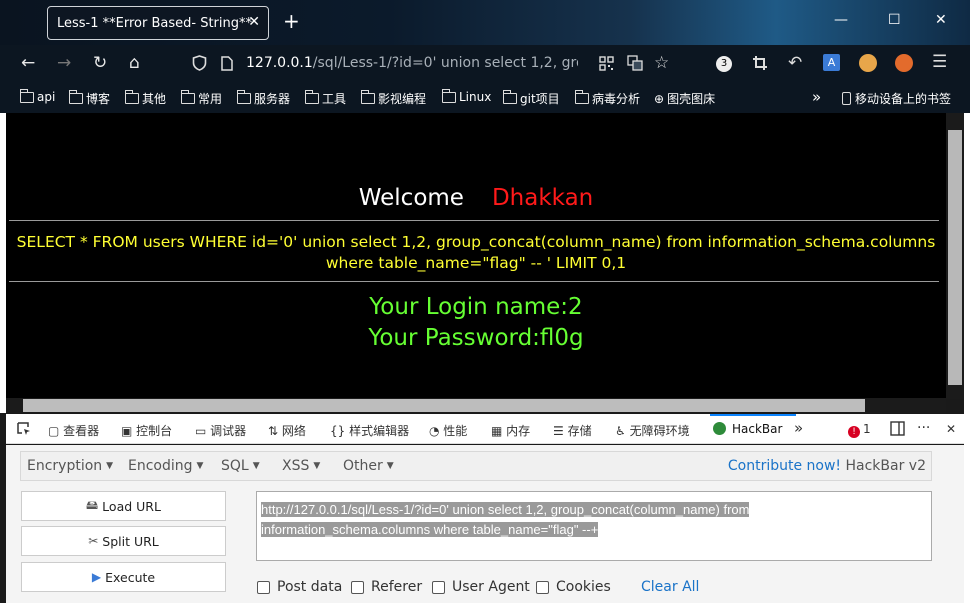  I want to click on shield-icon, so click(199, 65).